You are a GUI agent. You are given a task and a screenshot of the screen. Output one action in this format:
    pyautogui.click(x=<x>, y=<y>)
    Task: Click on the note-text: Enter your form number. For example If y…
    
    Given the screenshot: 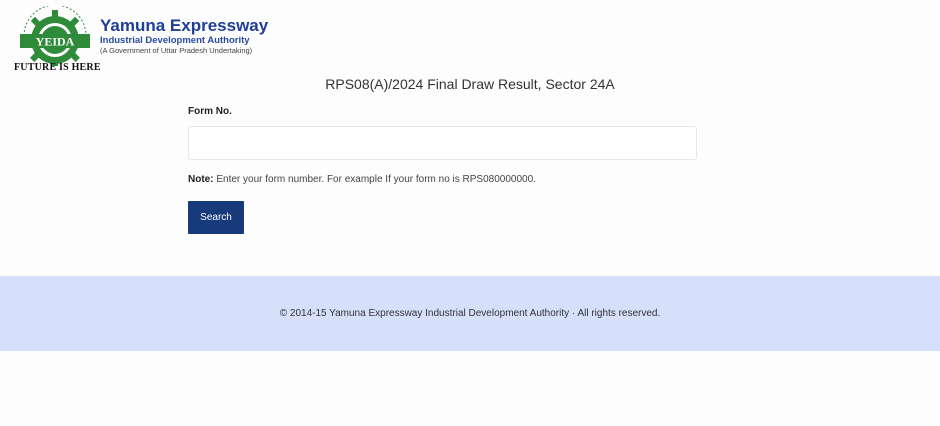 What is the action you would take?
    pyautogui.click(x=376, y=179)
    